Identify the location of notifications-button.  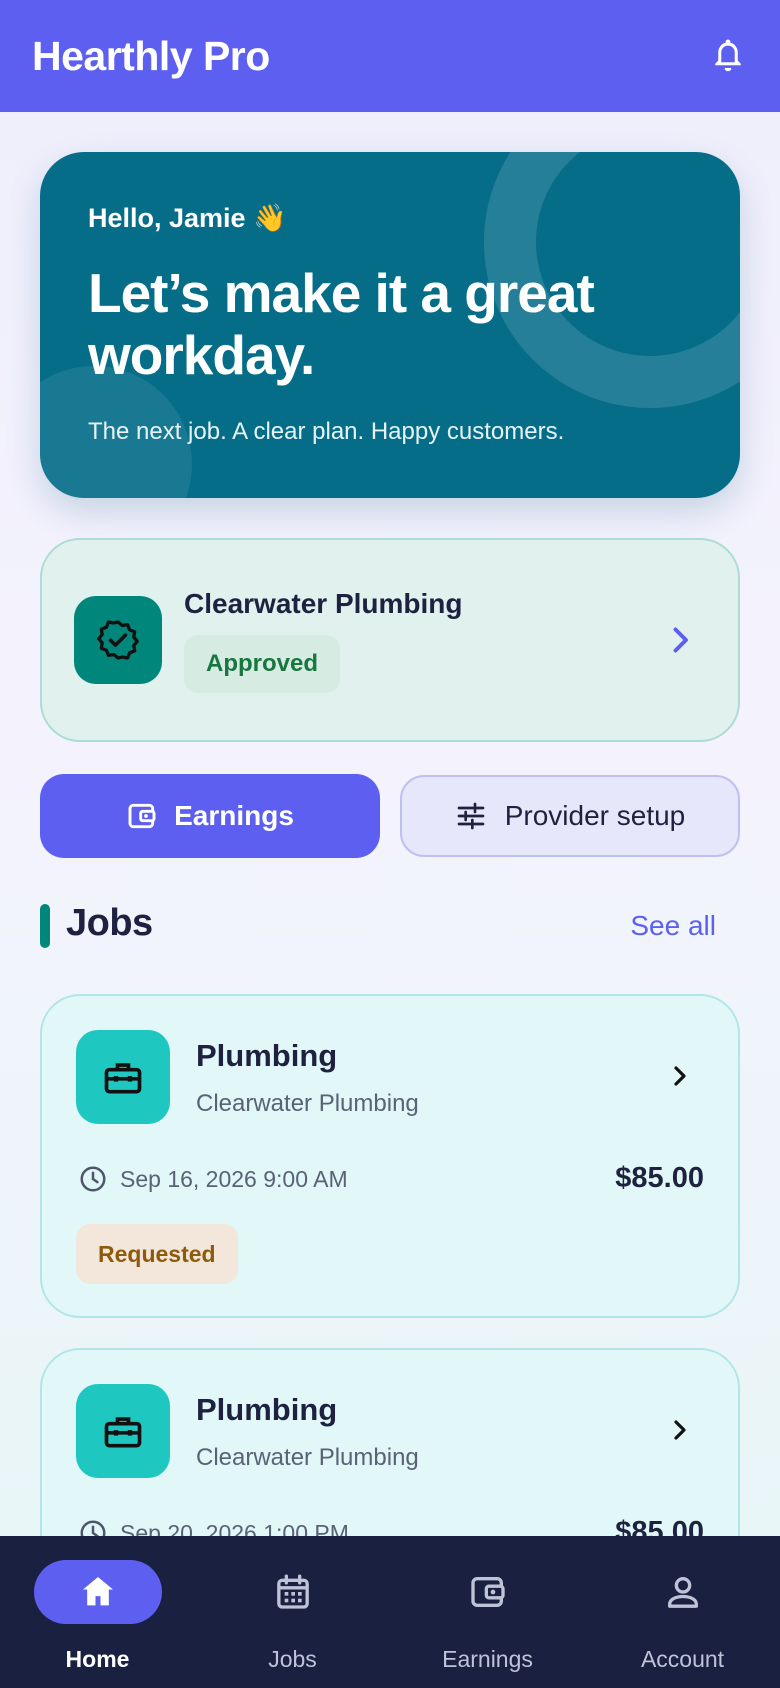
(728, 56).